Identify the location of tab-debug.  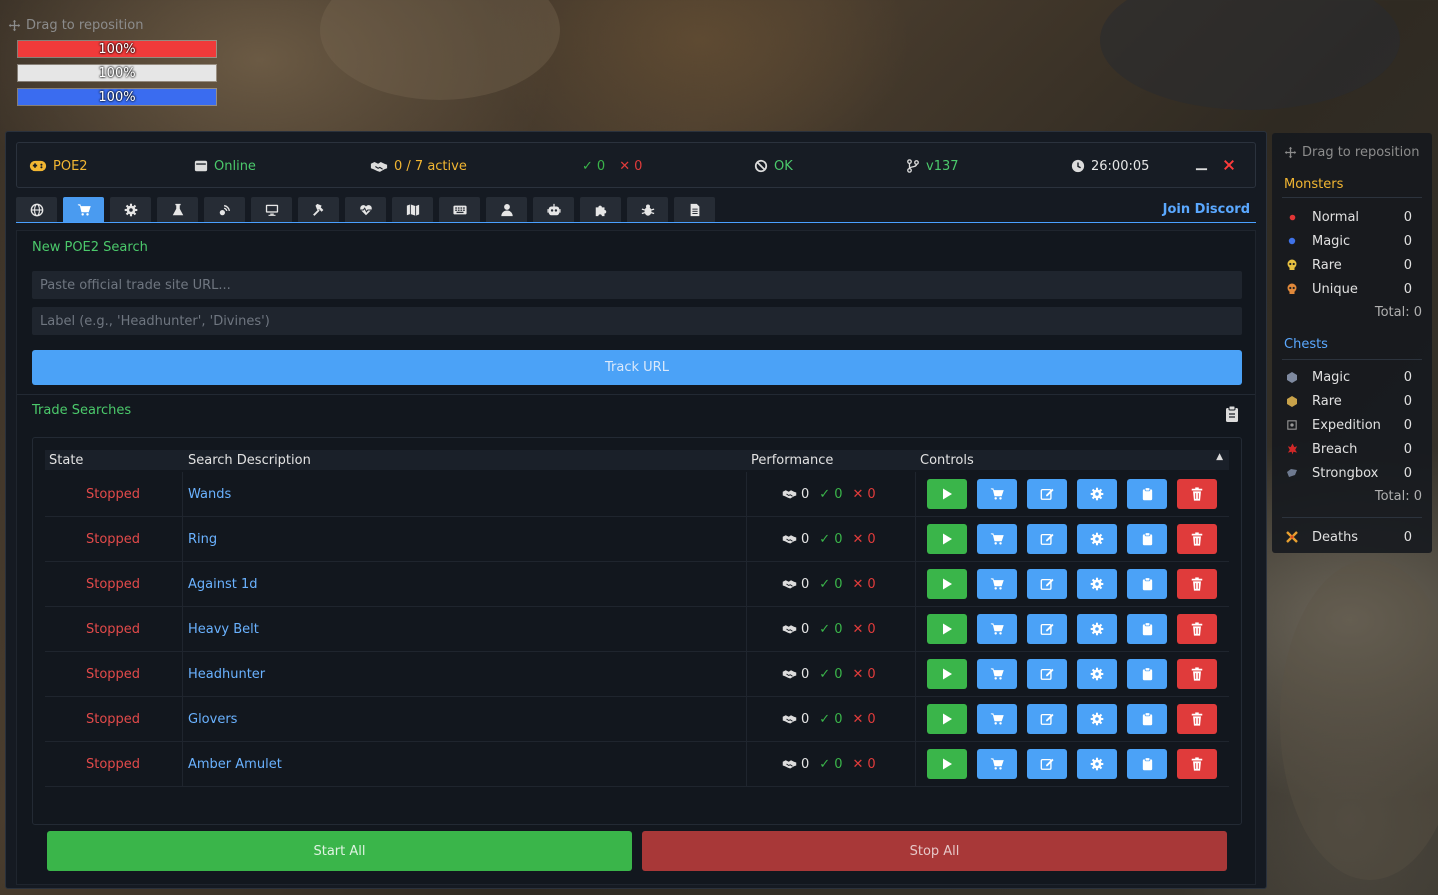
(647, 209).